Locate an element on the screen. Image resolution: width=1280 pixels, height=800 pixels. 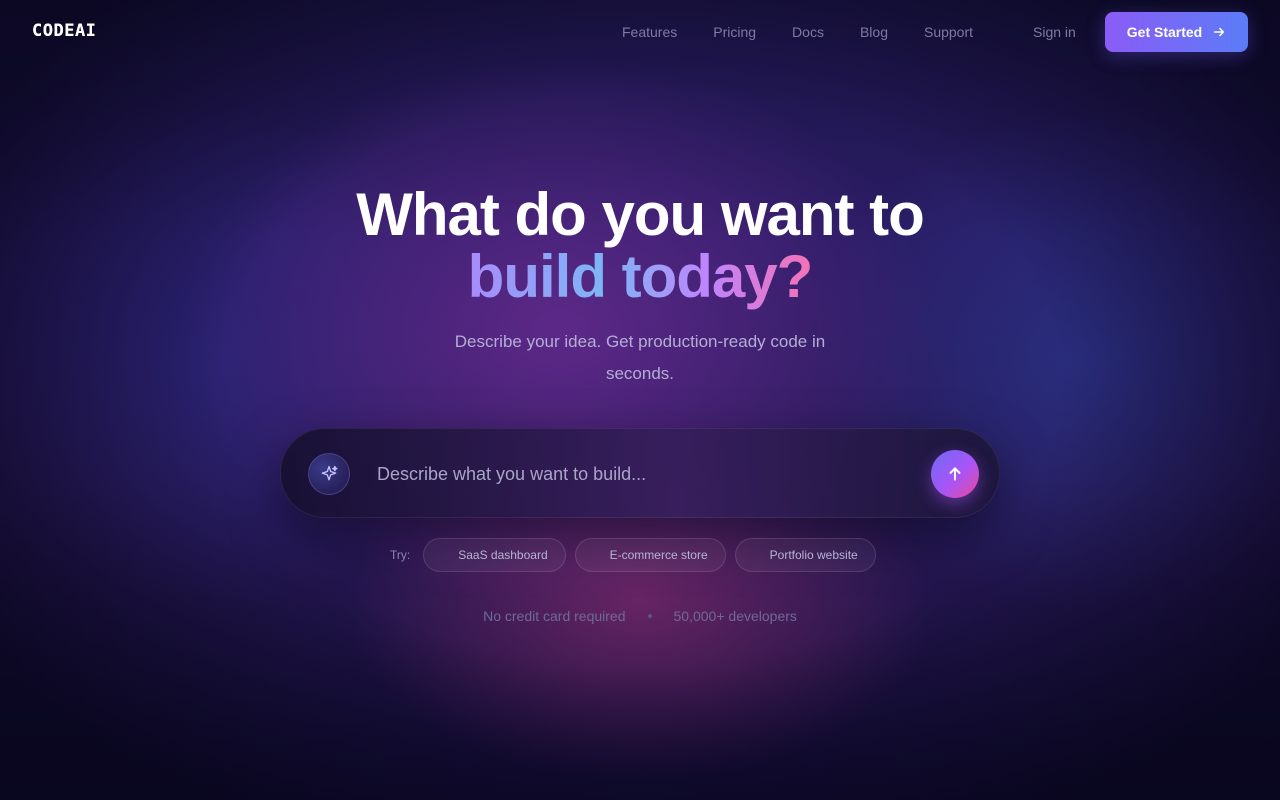
sign-in-link: Sign in is located at coordinates (1054, 32).